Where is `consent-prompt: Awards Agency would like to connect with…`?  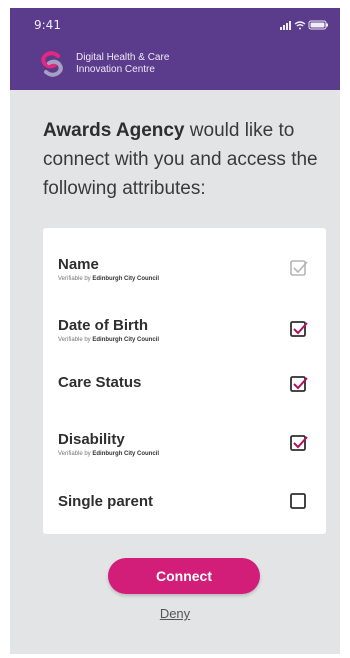 consent-prompt: Awards Agency would like to connect with… is located at coordinates (185, 159).